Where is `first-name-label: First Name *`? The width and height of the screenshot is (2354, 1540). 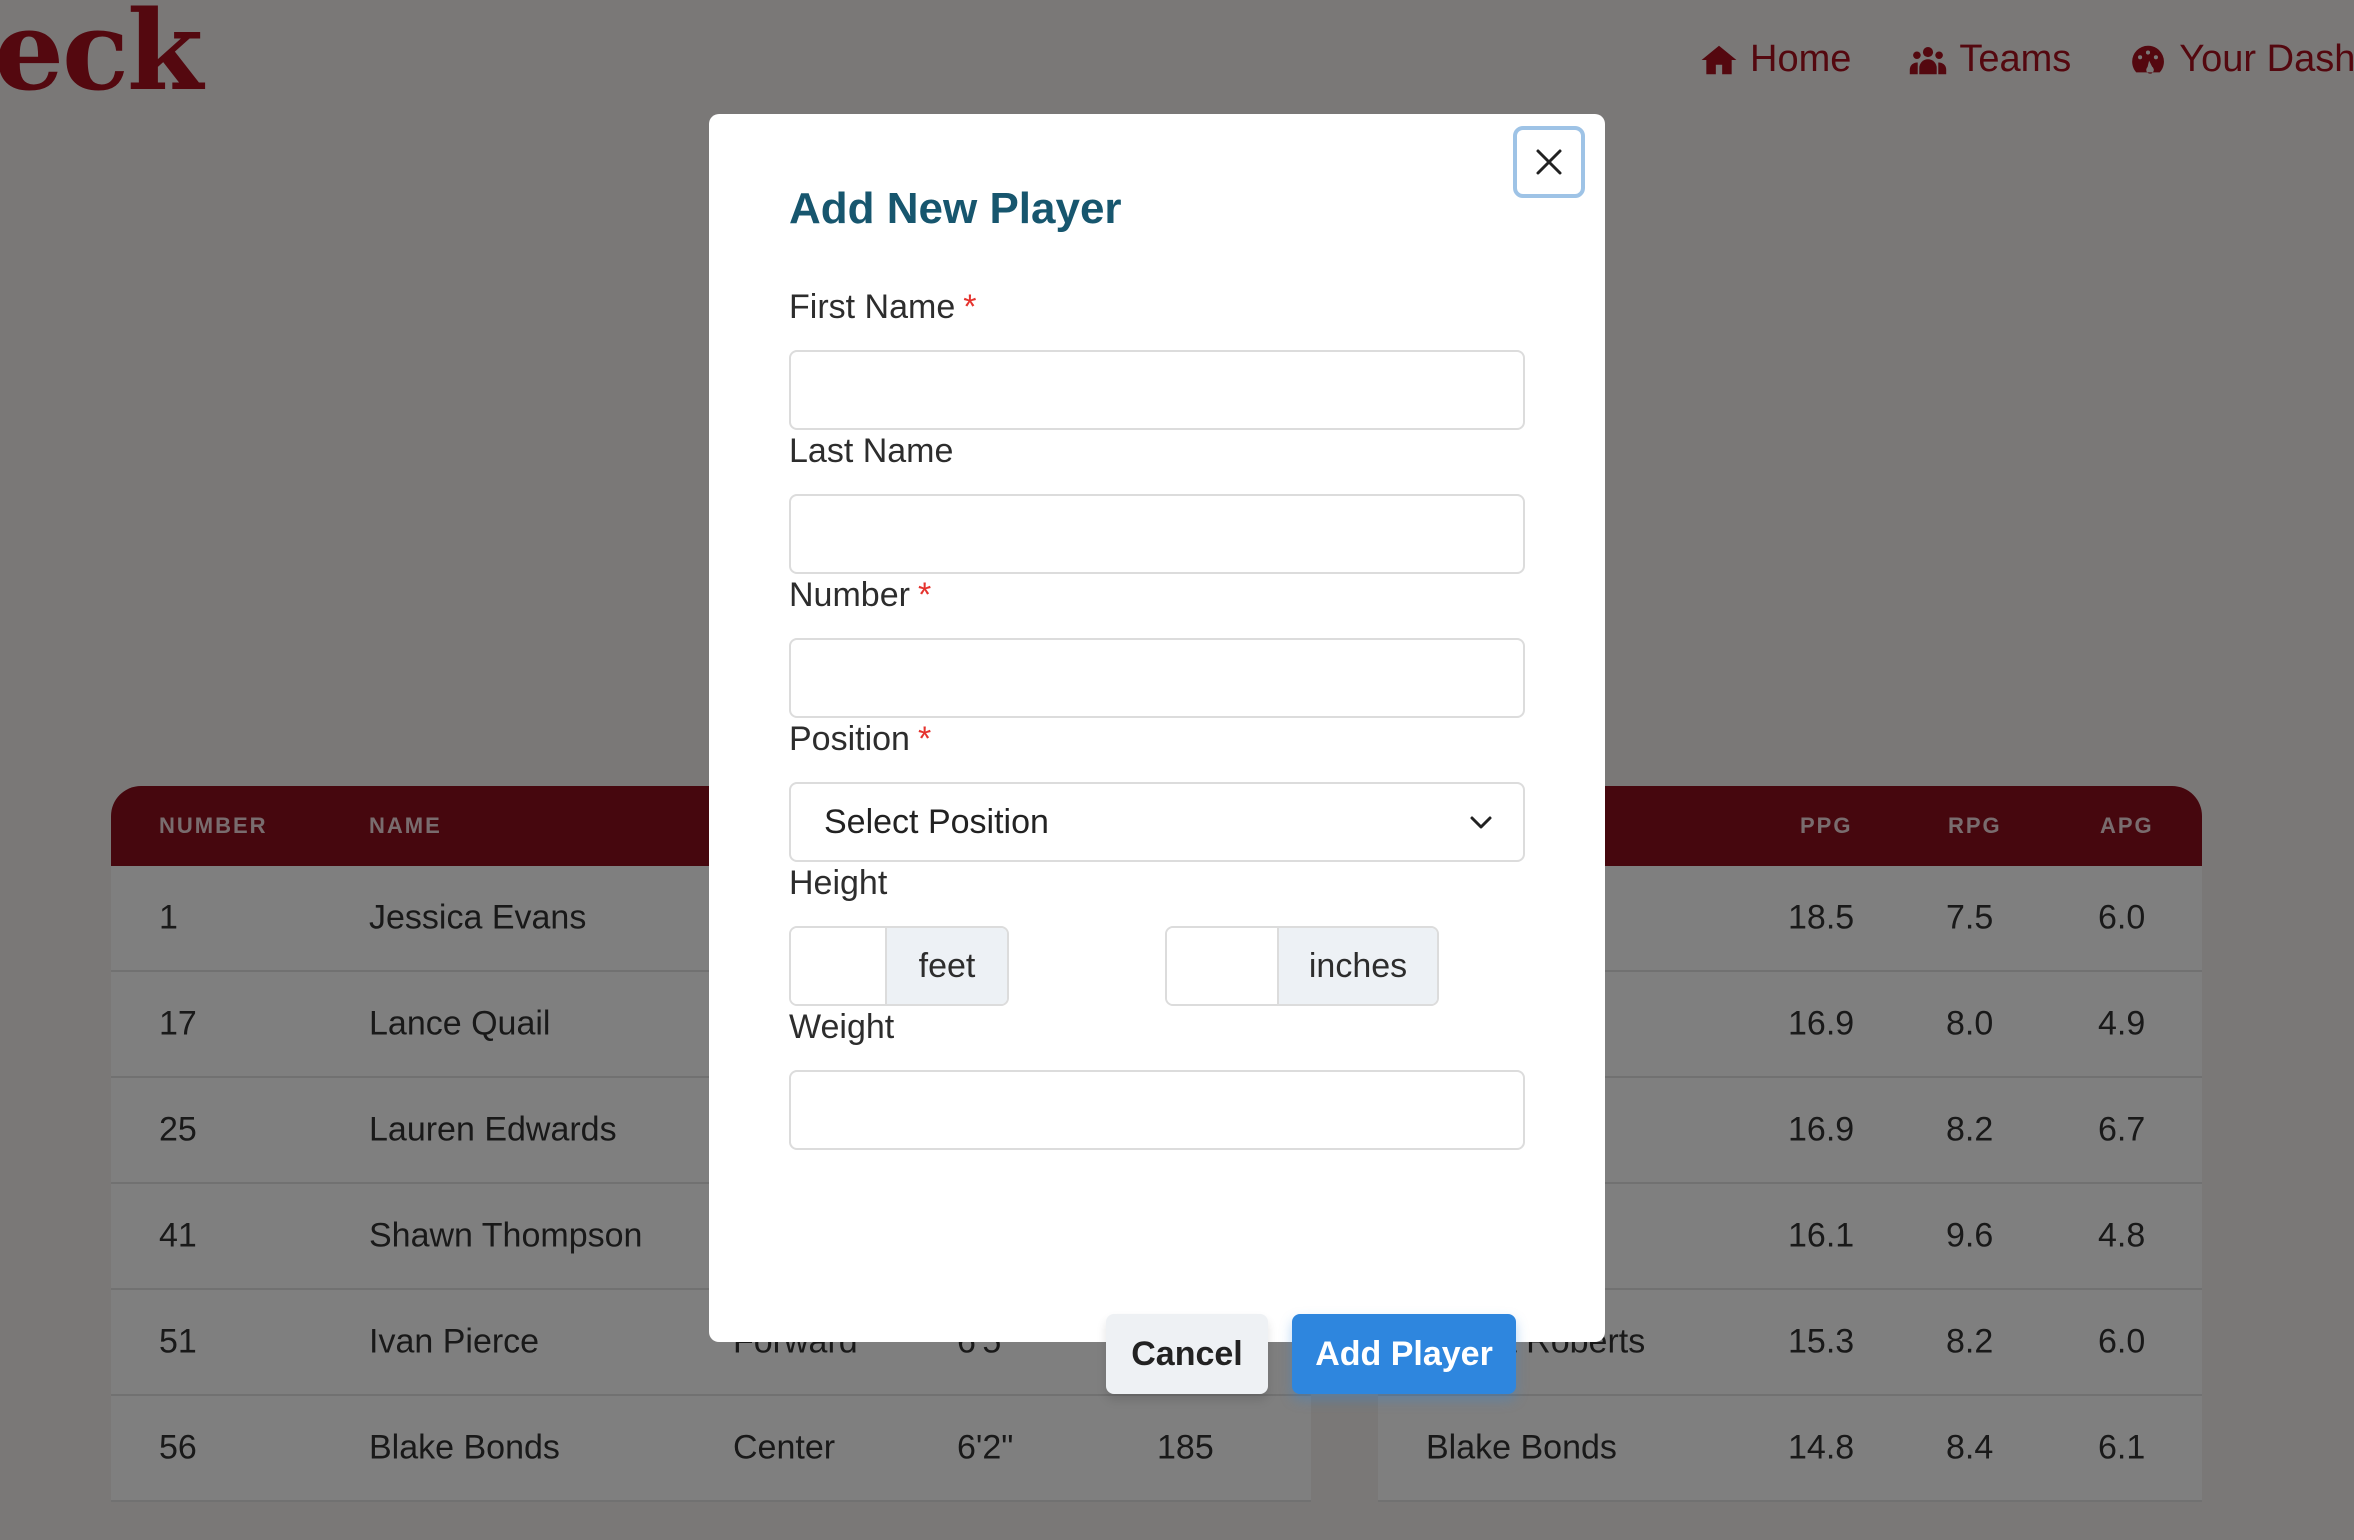
first-name-label: First Name * is located at coordinates (882, 307).